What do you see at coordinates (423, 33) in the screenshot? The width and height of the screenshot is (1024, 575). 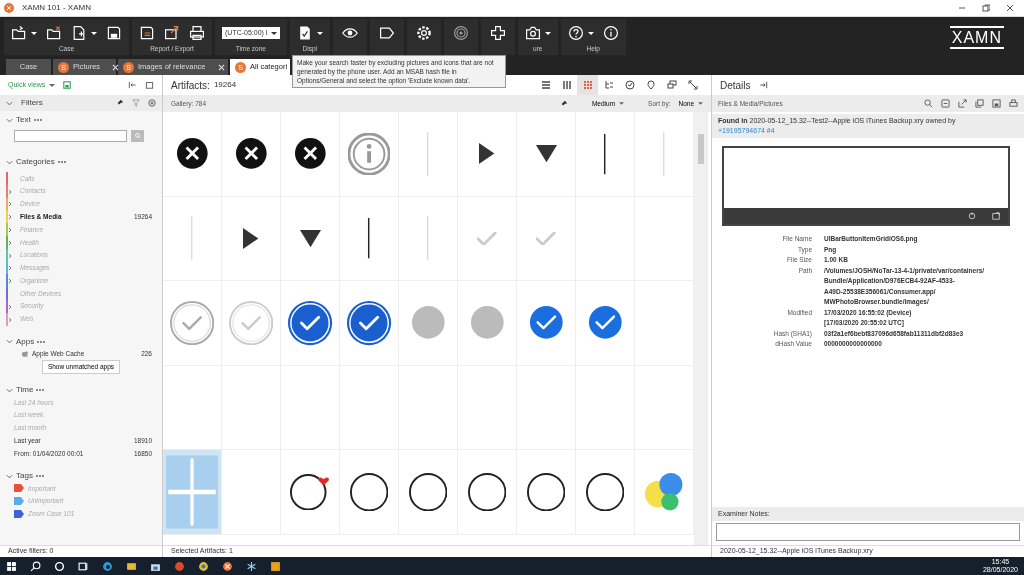 I see `settings-icon` at bounding box center [423, 33].